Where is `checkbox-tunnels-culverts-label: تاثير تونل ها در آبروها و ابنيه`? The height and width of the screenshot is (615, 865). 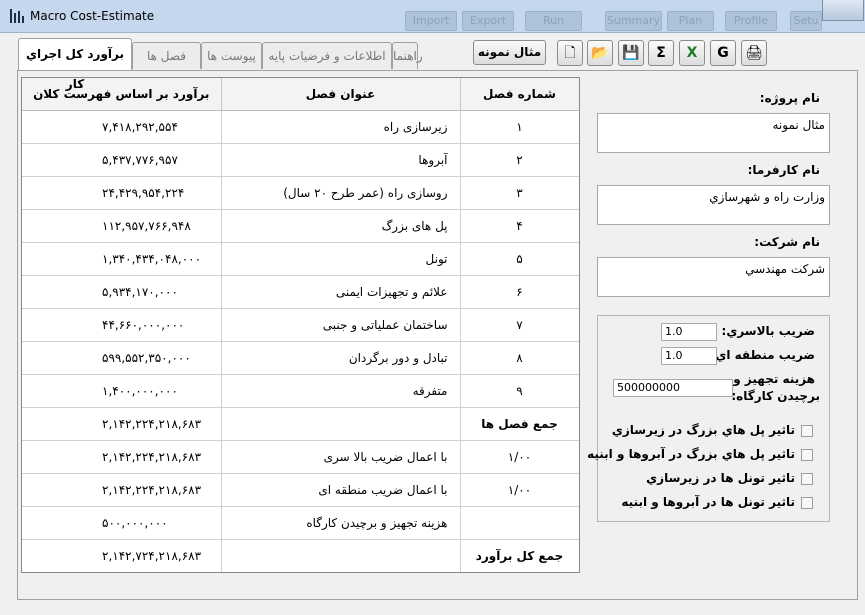 checkbox-tunnels-culverts-label: تاثير تونل ها در آبروها و ابنيه is located at coordinates (708, 502).